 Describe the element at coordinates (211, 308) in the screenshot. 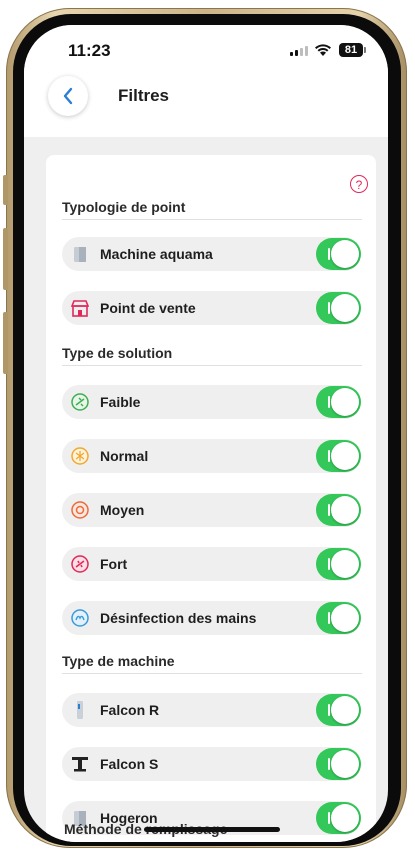

I see `filter-row-point-de-vente: Point de vente` at that location.